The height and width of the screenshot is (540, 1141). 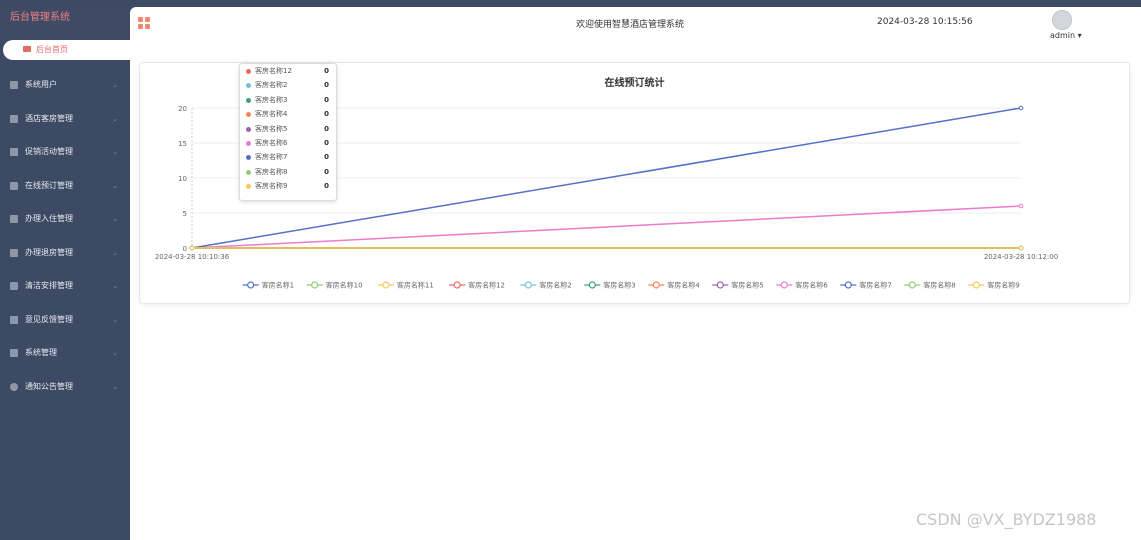 What do you see at coordinates (49, 386) in the screenshot?
I see `sidebar-item-label: 通知公告管理` at bounding box center [49, 386].